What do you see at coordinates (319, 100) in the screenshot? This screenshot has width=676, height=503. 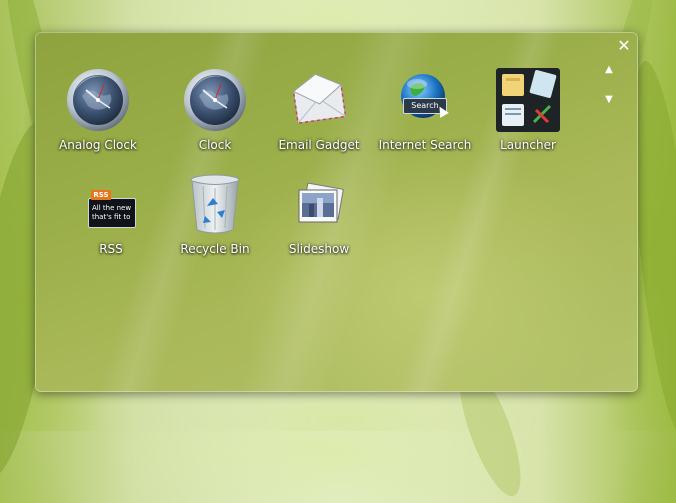 I see `email-envelope-icon` at bounding box center [319, 100].